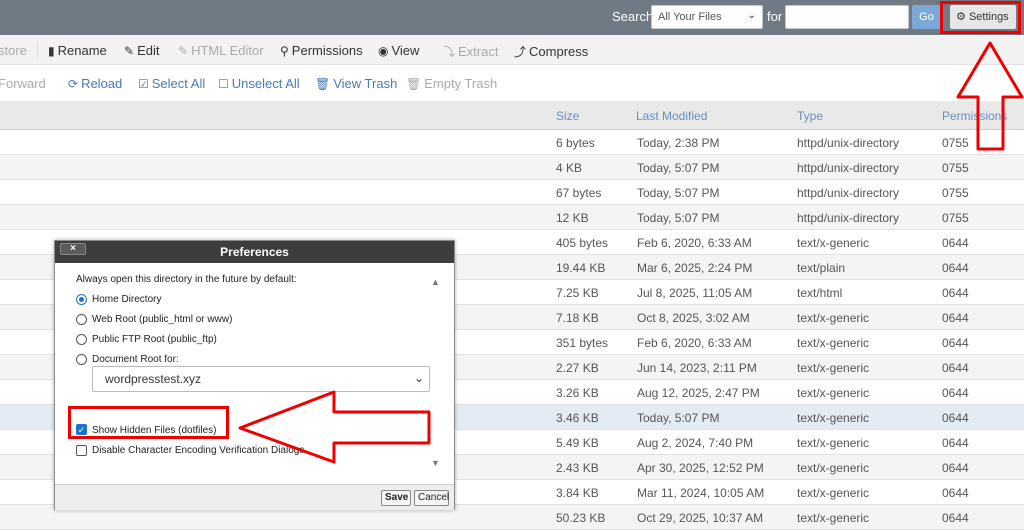 The image size is (1024, 531). I want to click on edit-button: ✎ Edit, so click(141, 50).